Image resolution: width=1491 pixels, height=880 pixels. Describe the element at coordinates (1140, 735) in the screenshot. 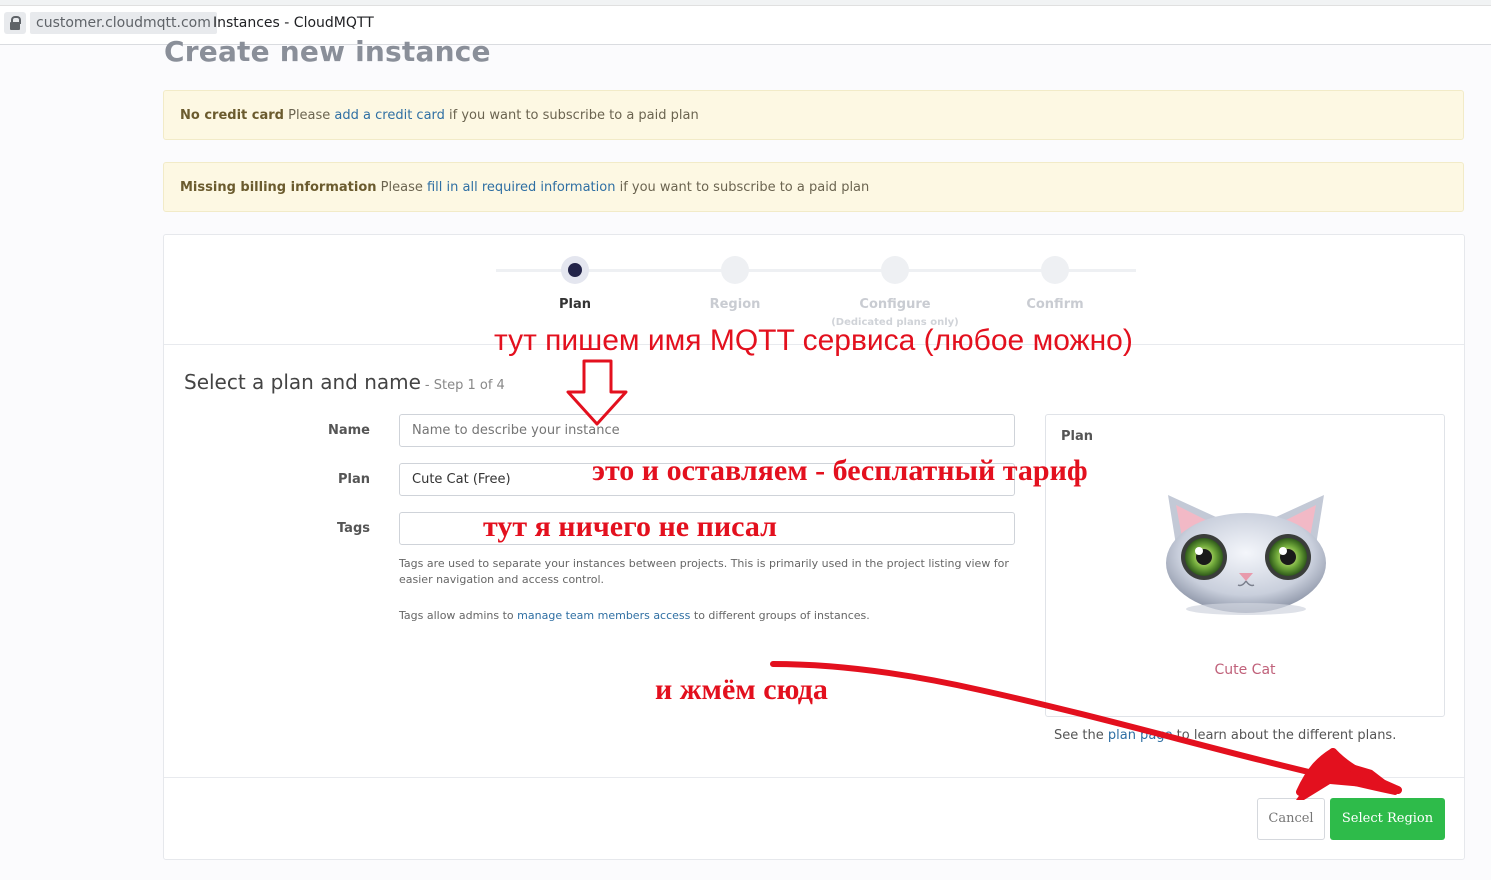

I see `plan-page-link: plan page` at that location.